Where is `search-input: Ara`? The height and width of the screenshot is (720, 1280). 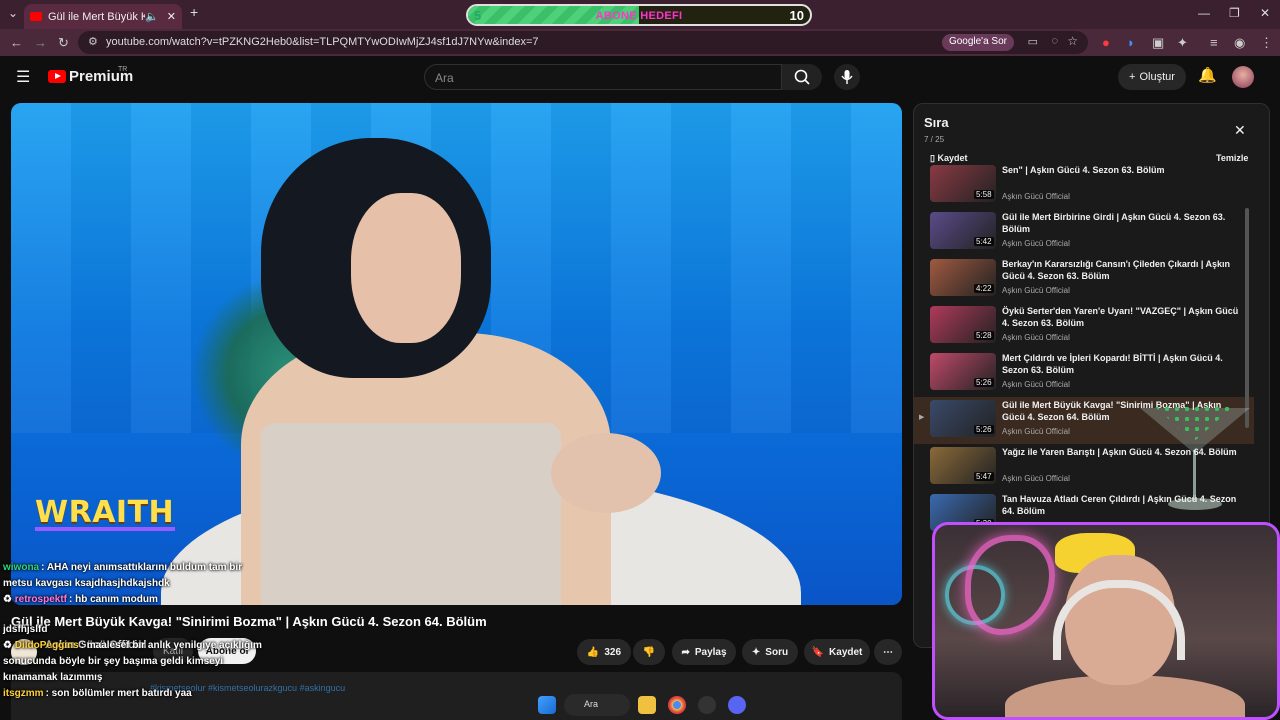 search-input: Ara is located at coordinates (603, 77).